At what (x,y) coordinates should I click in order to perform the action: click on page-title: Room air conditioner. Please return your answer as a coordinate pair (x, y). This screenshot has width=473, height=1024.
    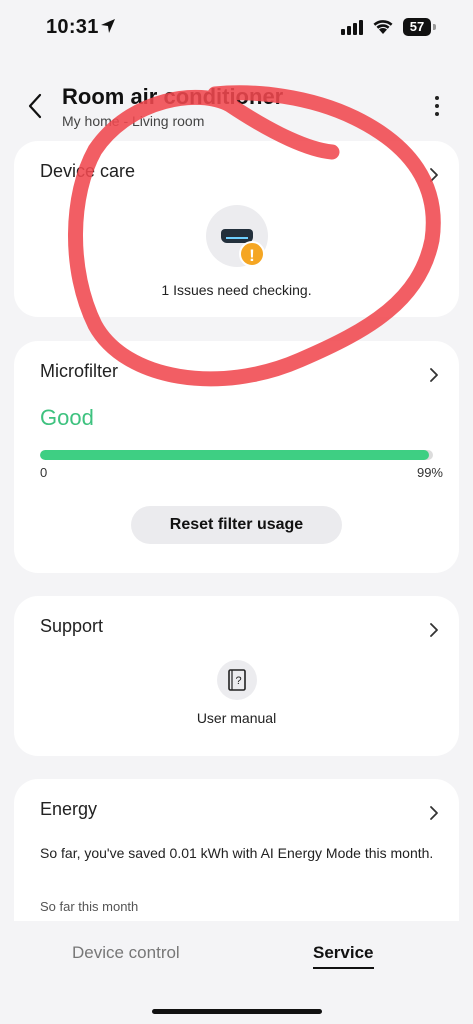
    Looking at the image, I should click on (173, 96).